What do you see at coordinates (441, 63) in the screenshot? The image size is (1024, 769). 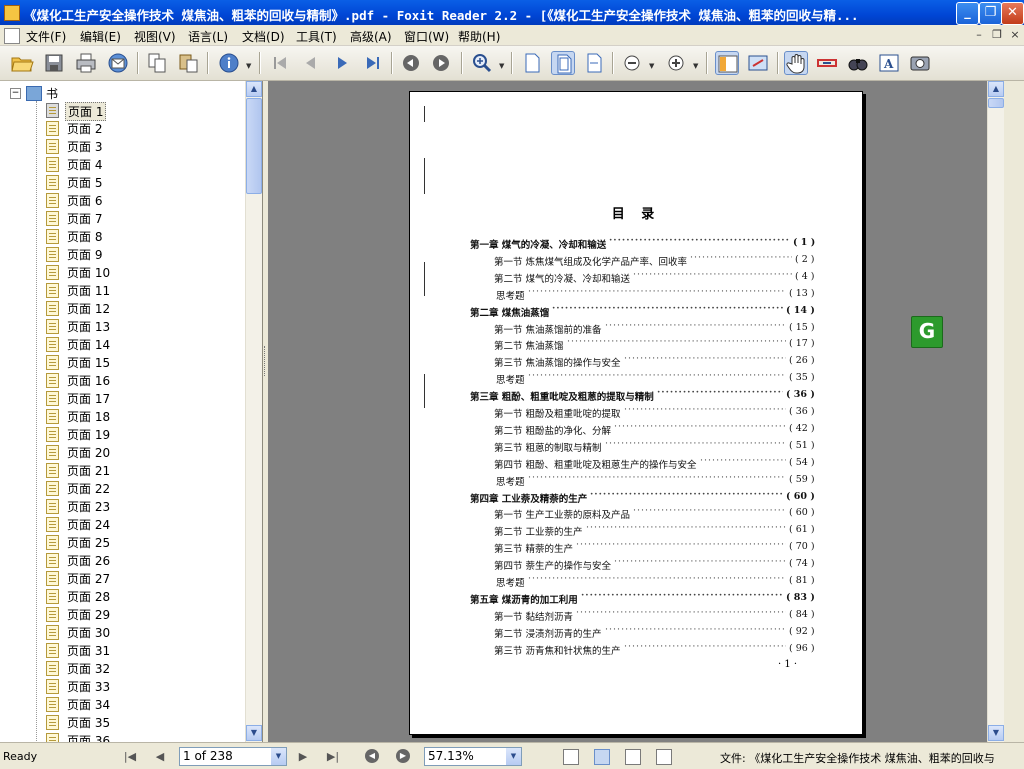 I see `go-forward-icon` at bounding box center [441, 63].